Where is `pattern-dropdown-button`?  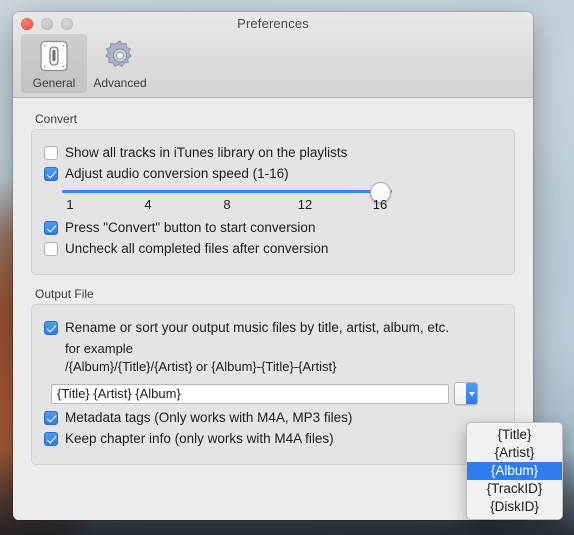 pattern-dropdown-button is located at coordinates (466, 393).